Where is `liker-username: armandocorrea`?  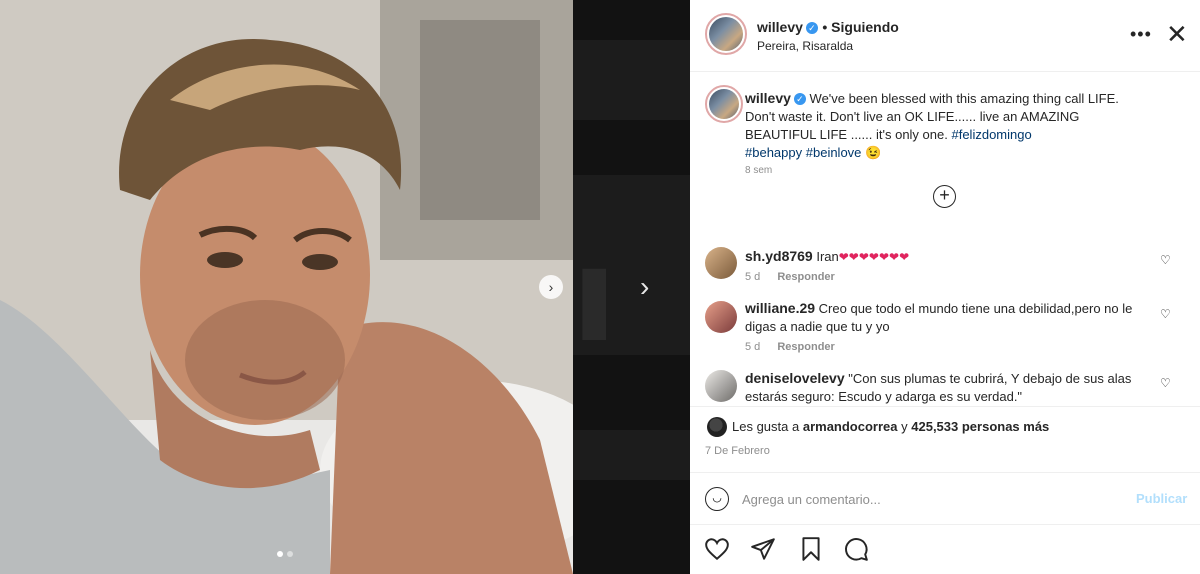 liker-username: armandocorrea is located at coordinates (850, 426).